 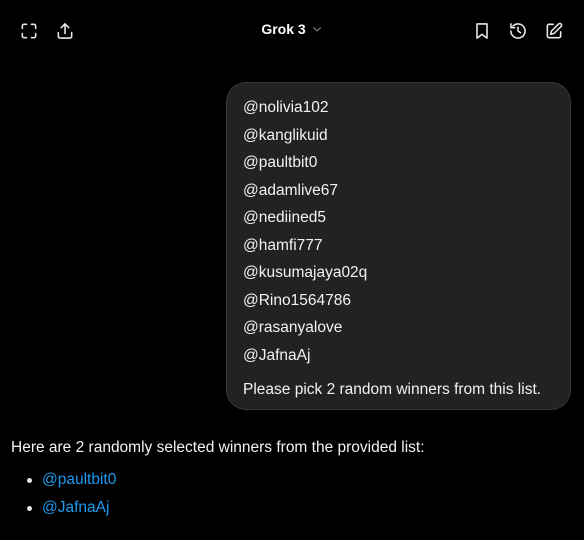 What do you see at coordinates (284, 217) in the screenshot?
I see `handle-line: @nediined5` at bounding box center [284, 217].